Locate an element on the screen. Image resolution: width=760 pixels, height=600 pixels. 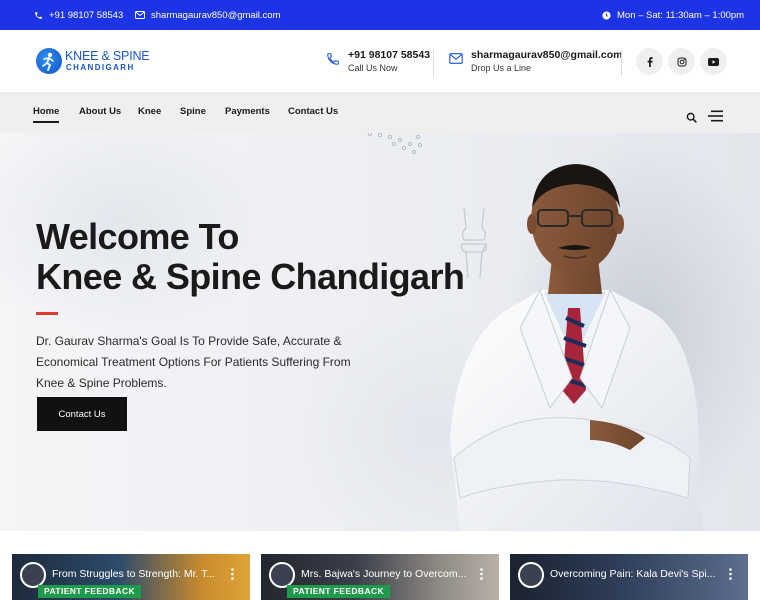
instagram-icon is located at coordinates (681, 61).